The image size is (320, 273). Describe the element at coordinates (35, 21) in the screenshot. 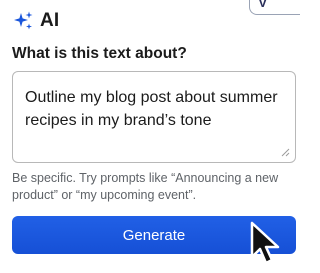

I see `panel-header: AI` at that location.